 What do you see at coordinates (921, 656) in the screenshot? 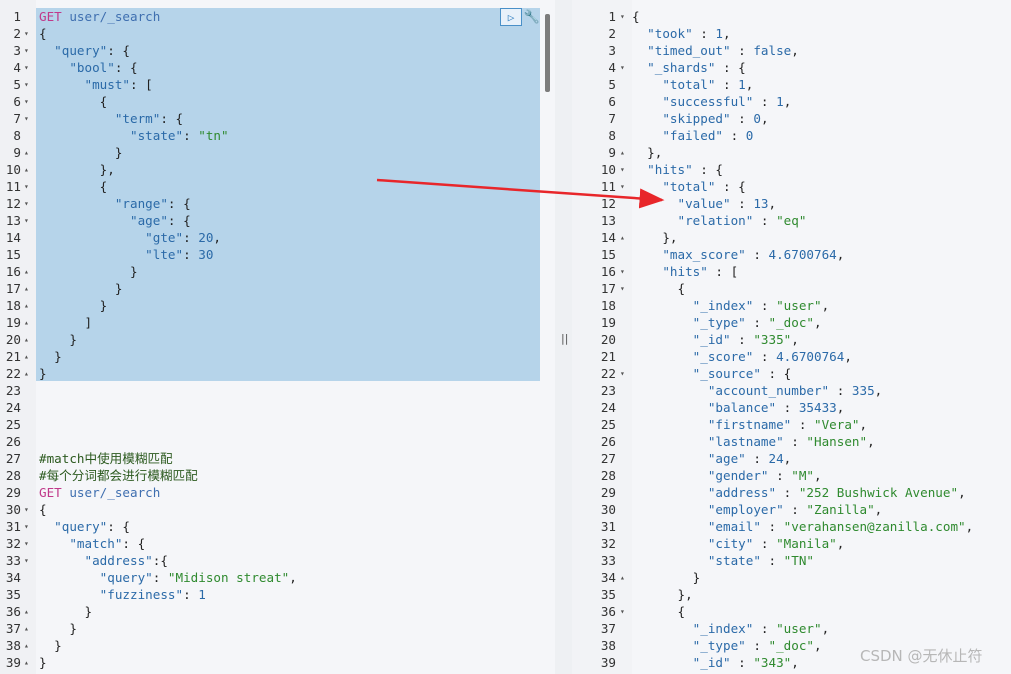
I see `watermark: CSDN @无休止符` at bounding box center [921, 656].